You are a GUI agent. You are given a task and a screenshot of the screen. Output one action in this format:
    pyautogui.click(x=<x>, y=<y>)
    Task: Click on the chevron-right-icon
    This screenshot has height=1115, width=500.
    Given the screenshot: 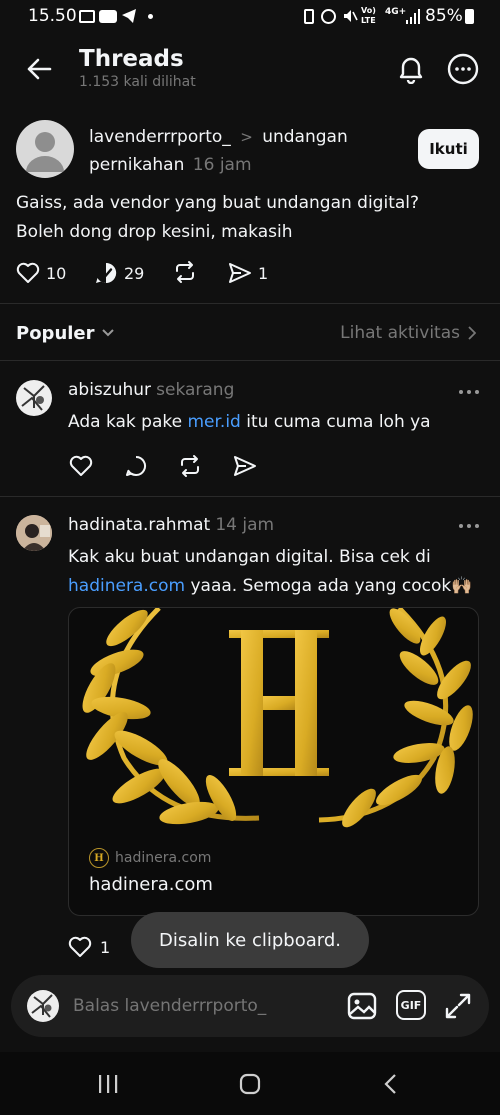 What is the action you would take?
    pyautogui.click(x=472, y=333)
    